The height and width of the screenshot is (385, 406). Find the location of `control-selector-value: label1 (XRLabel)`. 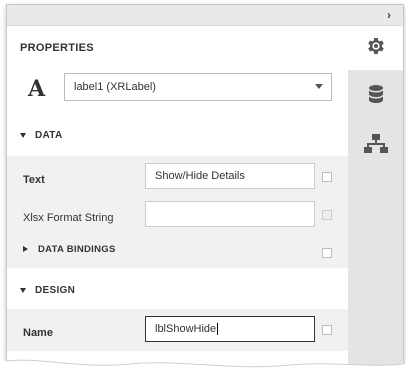

control-selector-value: label1 (XRLabel) is located at coordinates (115, 87).